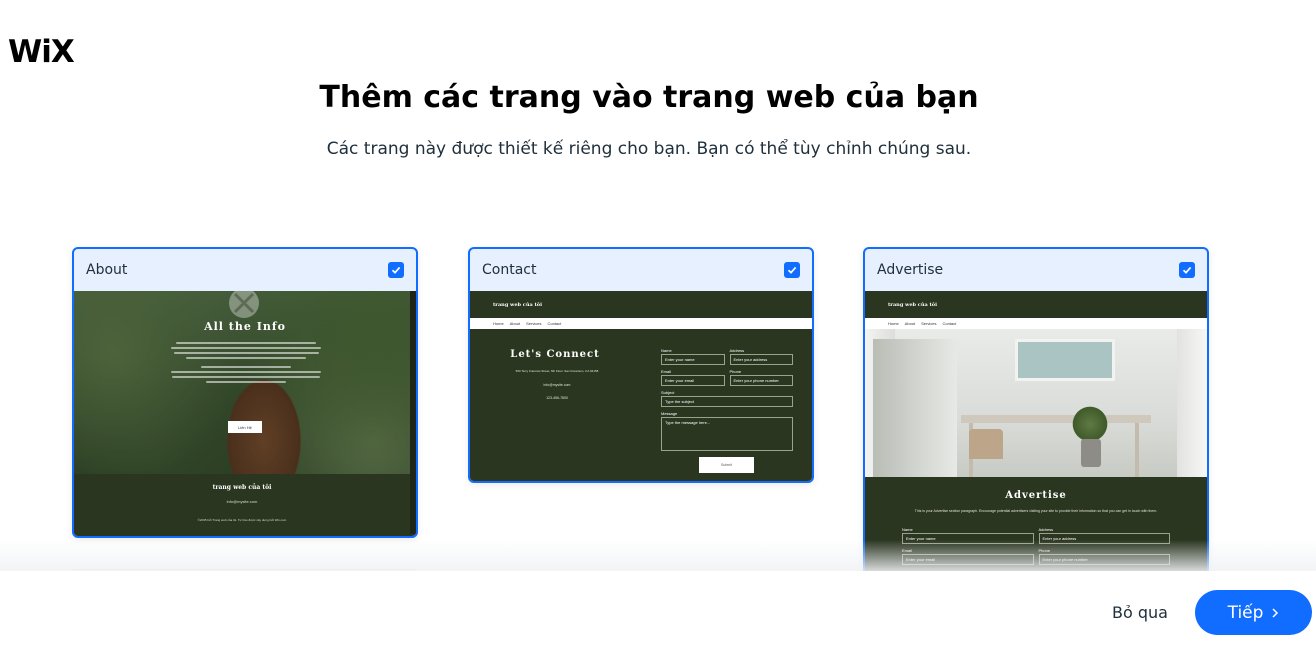  I want to click on address-field: Enter your address, so click(761, 359).